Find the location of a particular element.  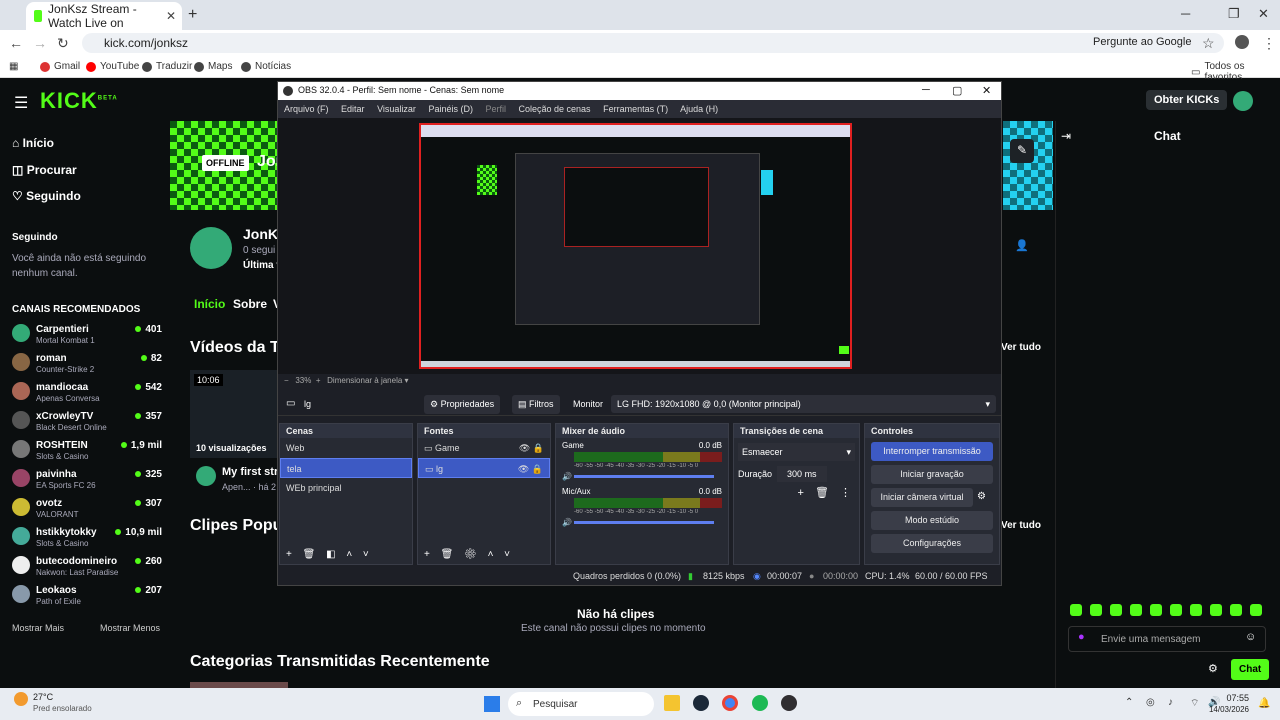

steam-icon is located at coordinates (701, 703).